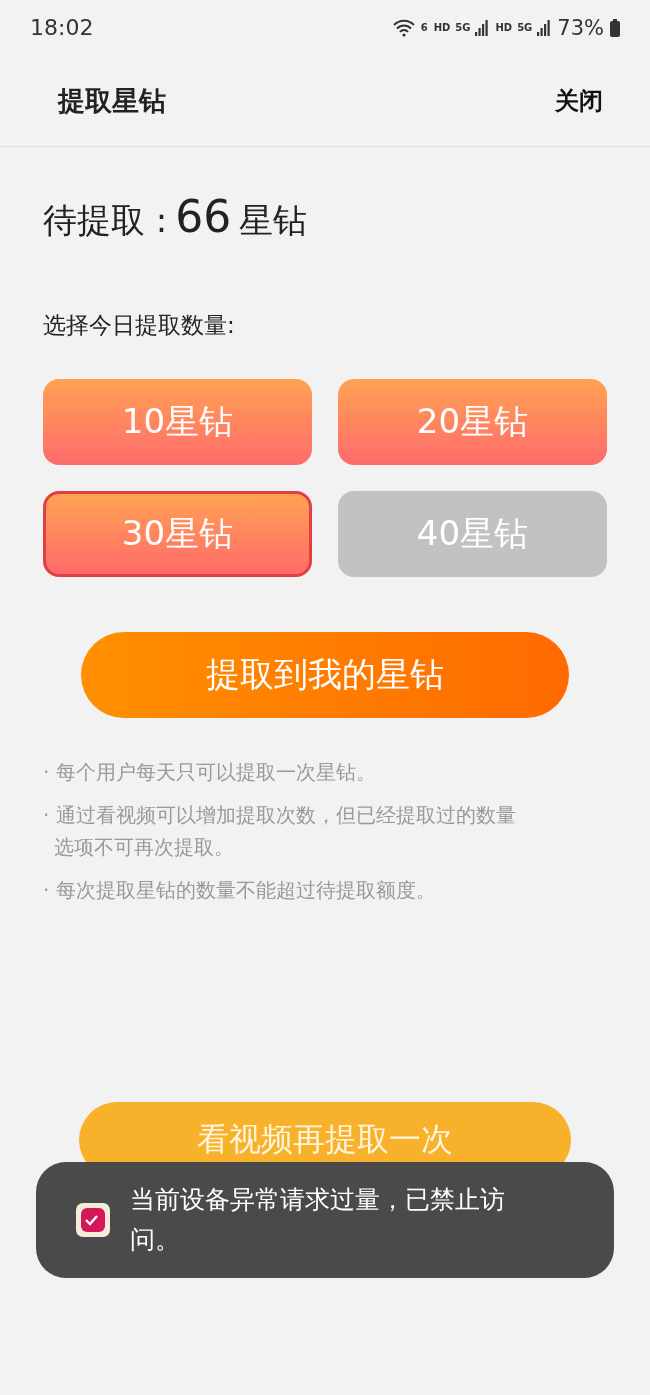  Describe the element at coordinates (62, 27) in the screenshot. I see `status-time: 18:02` at that location.